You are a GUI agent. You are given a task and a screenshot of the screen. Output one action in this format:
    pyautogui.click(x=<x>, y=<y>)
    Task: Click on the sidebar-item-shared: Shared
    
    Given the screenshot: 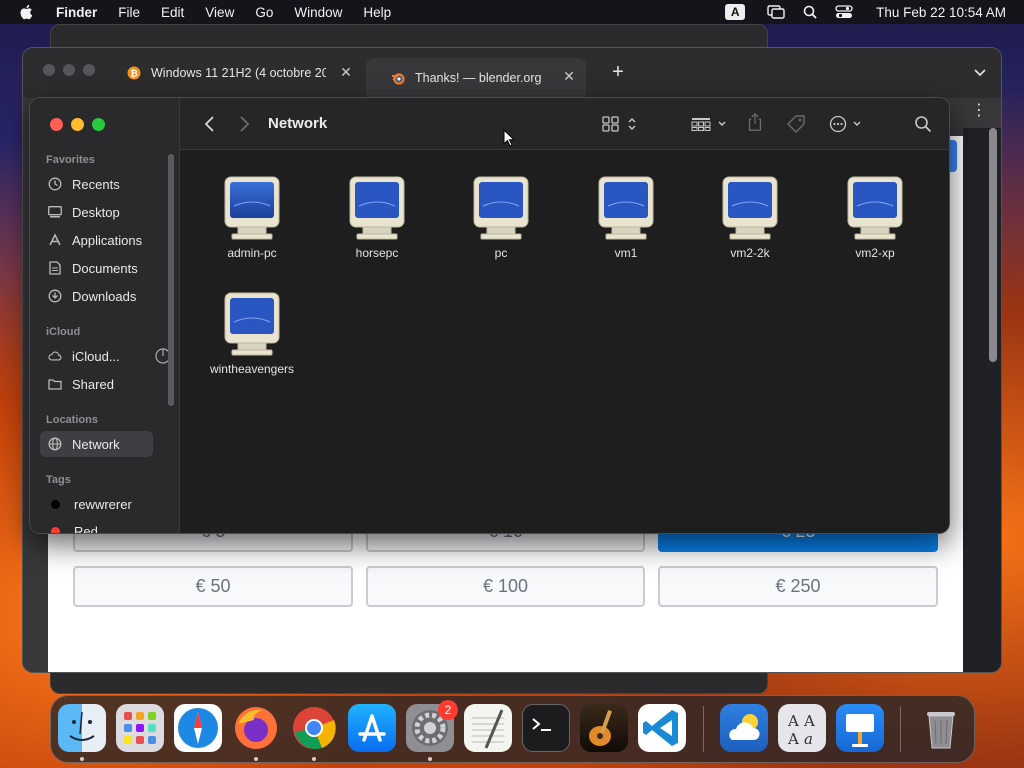 What is the action you would take?
    pyautogui.click(x=96, y=384)
    